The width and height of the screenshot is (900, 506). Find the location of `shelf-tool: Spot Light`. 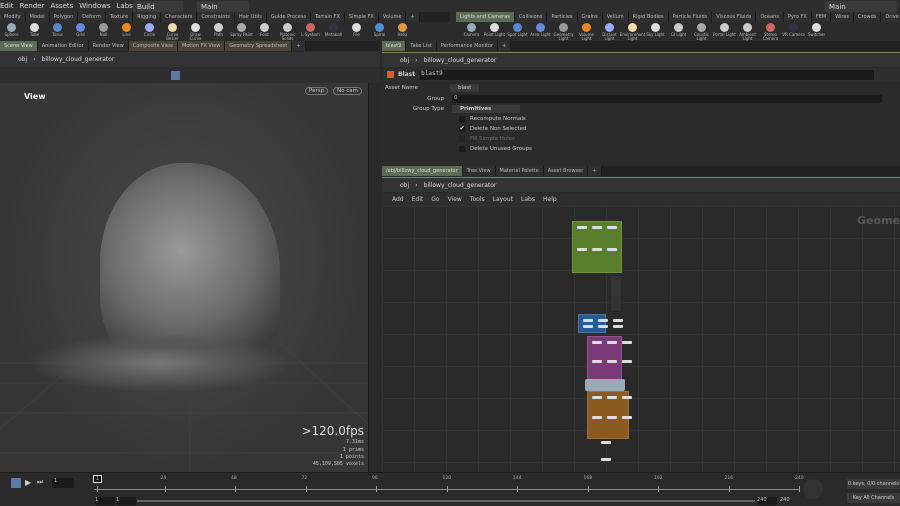

shelf-tool: Spot Light is located at coordinates (517, 29).